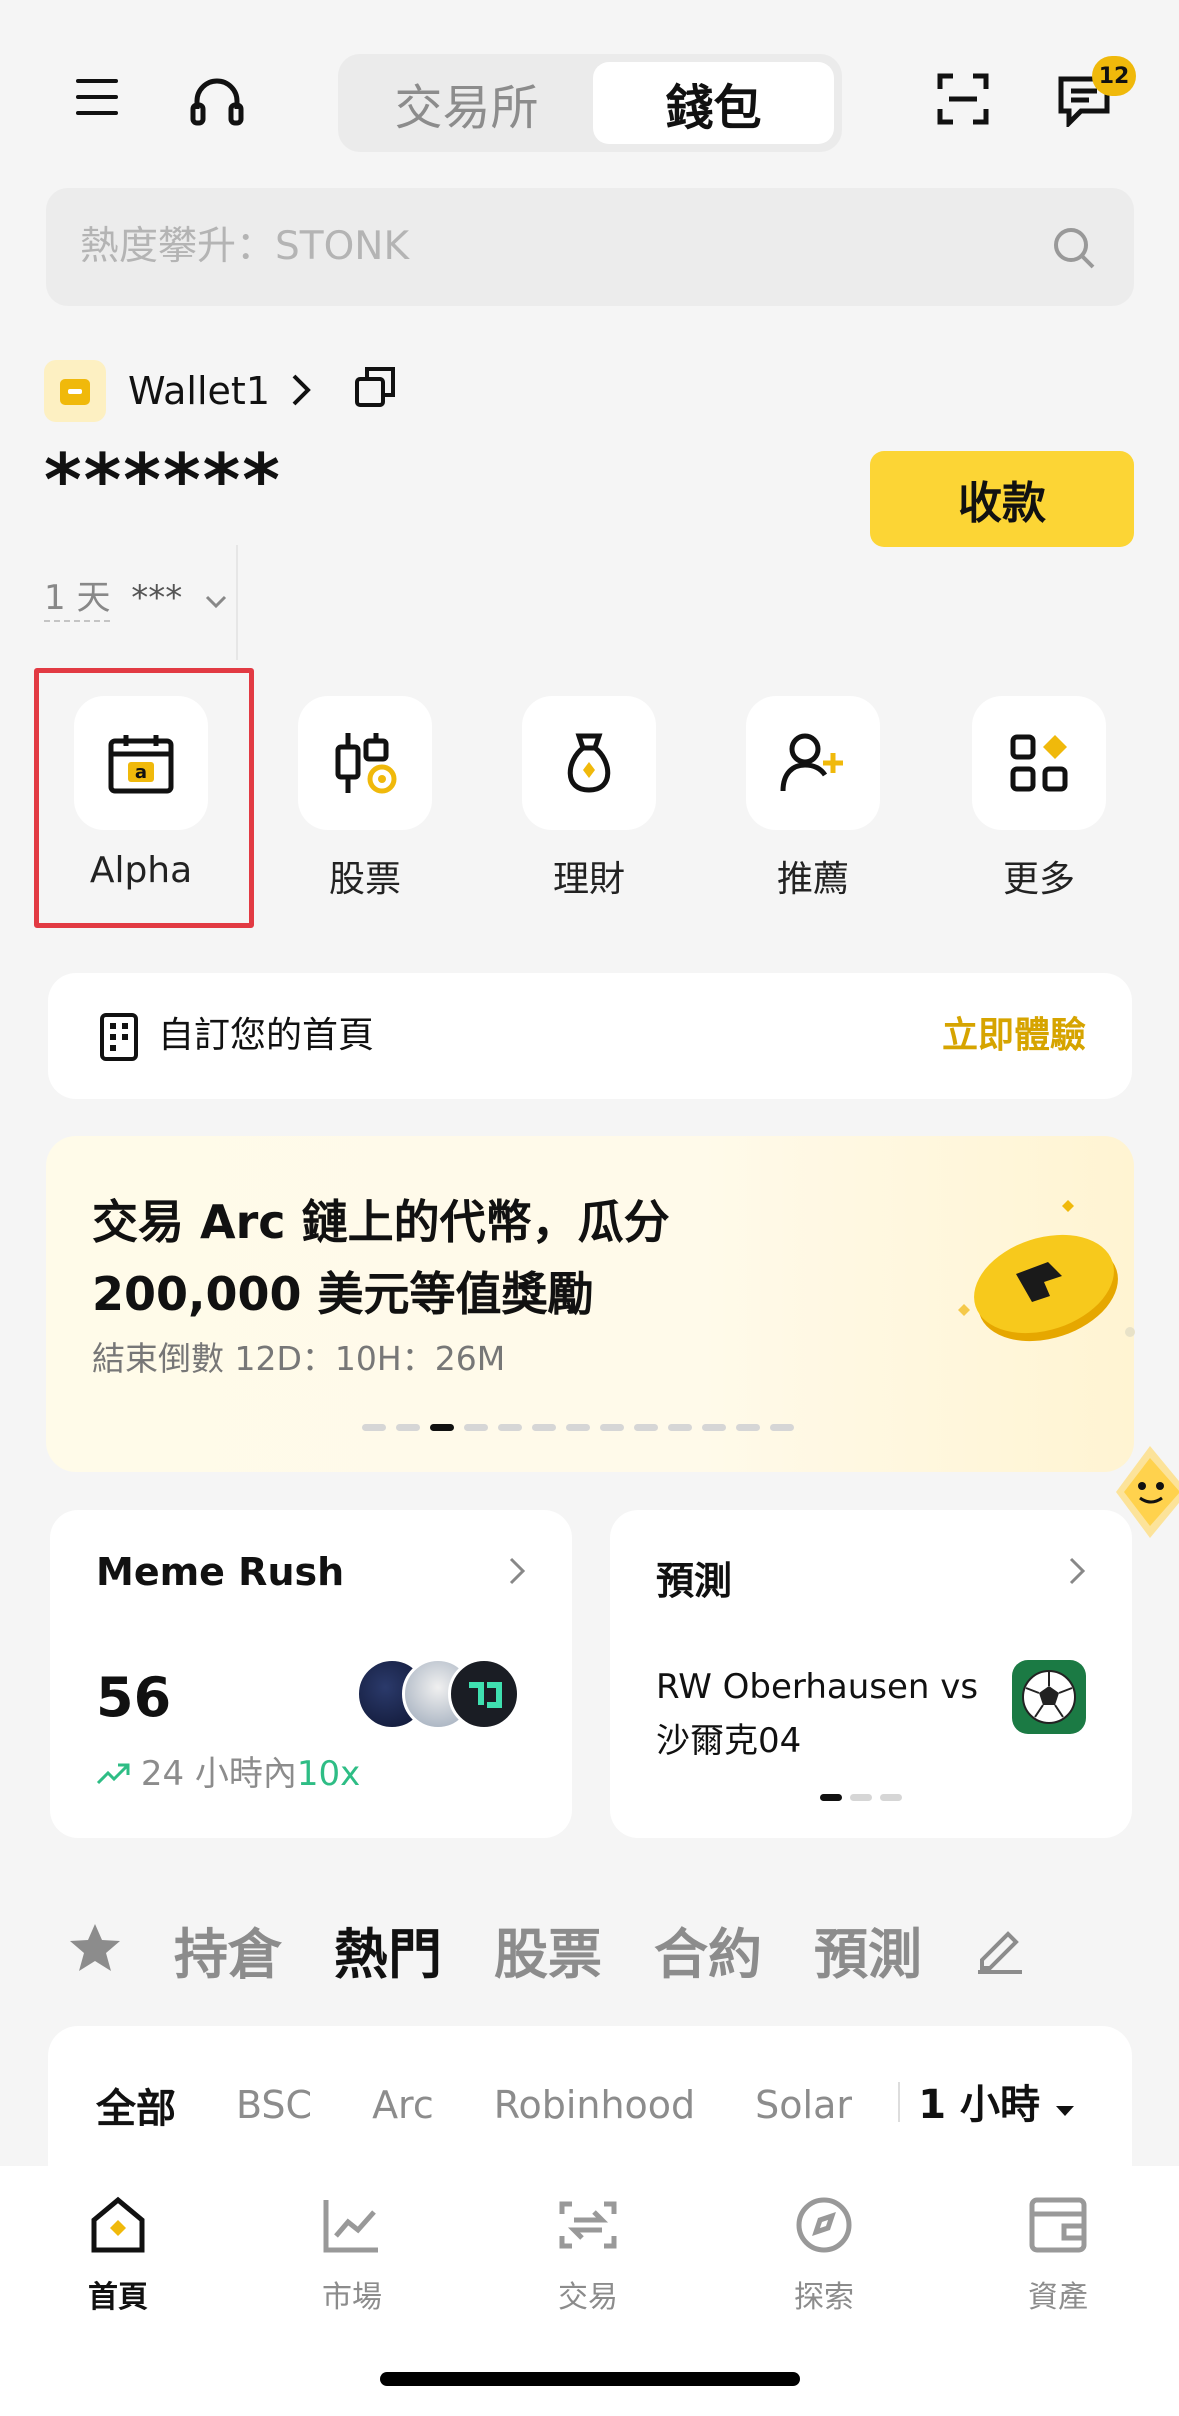 This screenshot has width=1179, height=2416. What do you see at coordinates (311, 1674) in the screenshot?
I see `meme-rush-card: Meme Rush 56 24 小時內10x` at bounding box center [311, 1674].